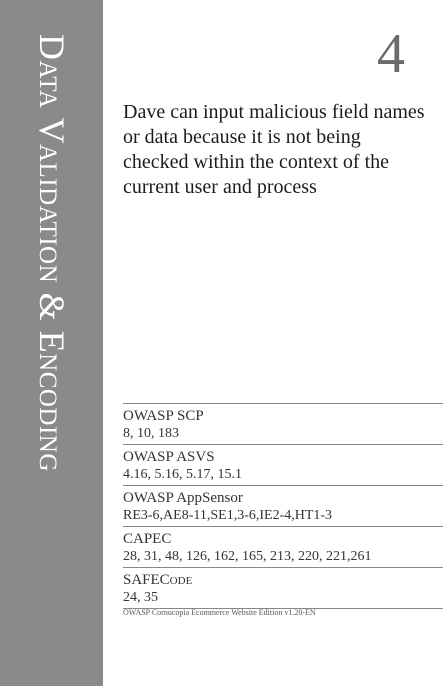 Image resolution: width=443 pixels, height=686 pixels. What do you see at coordinates (151, 433) in the screenshot?
I see `reference-values: 8, 10, 183` at bounding box center [151, 433].